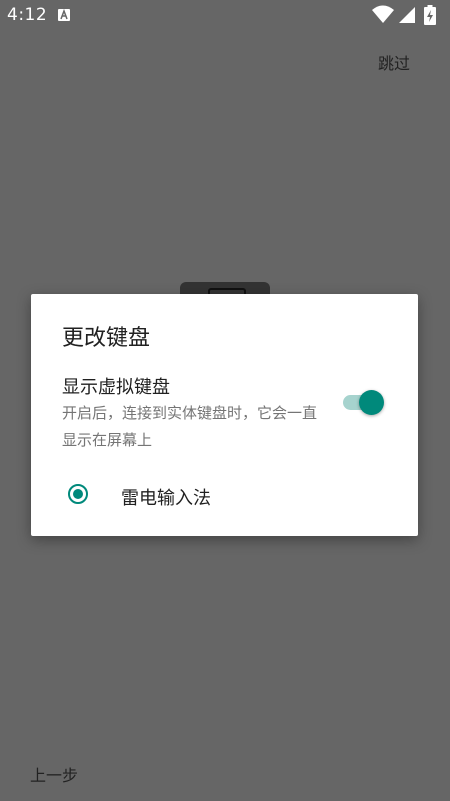  I want to click on input-method-label: 雷电输入法, so click(166, 498).